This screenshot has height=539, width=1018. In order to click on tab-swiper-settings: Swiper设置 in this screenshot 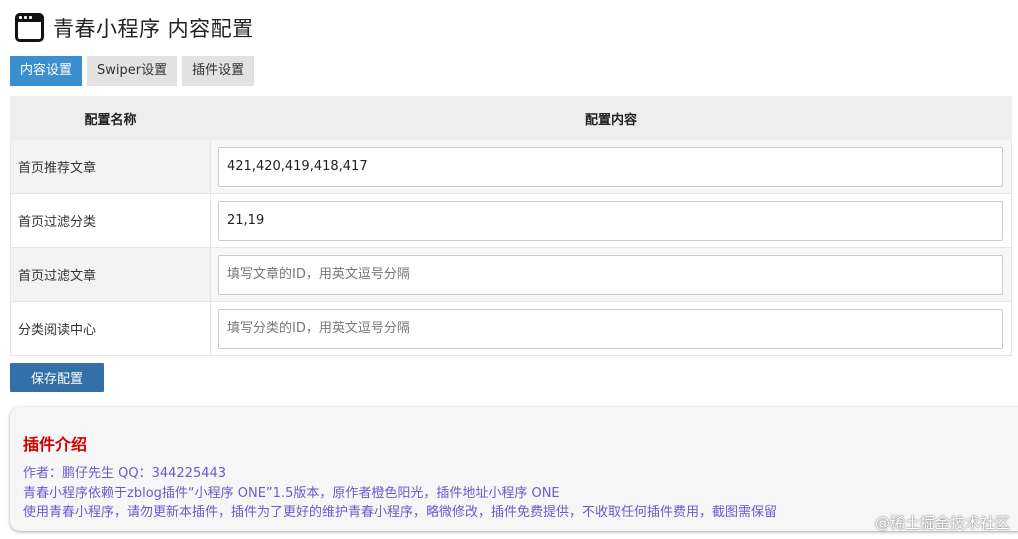, I will do `click(132, 71)`.